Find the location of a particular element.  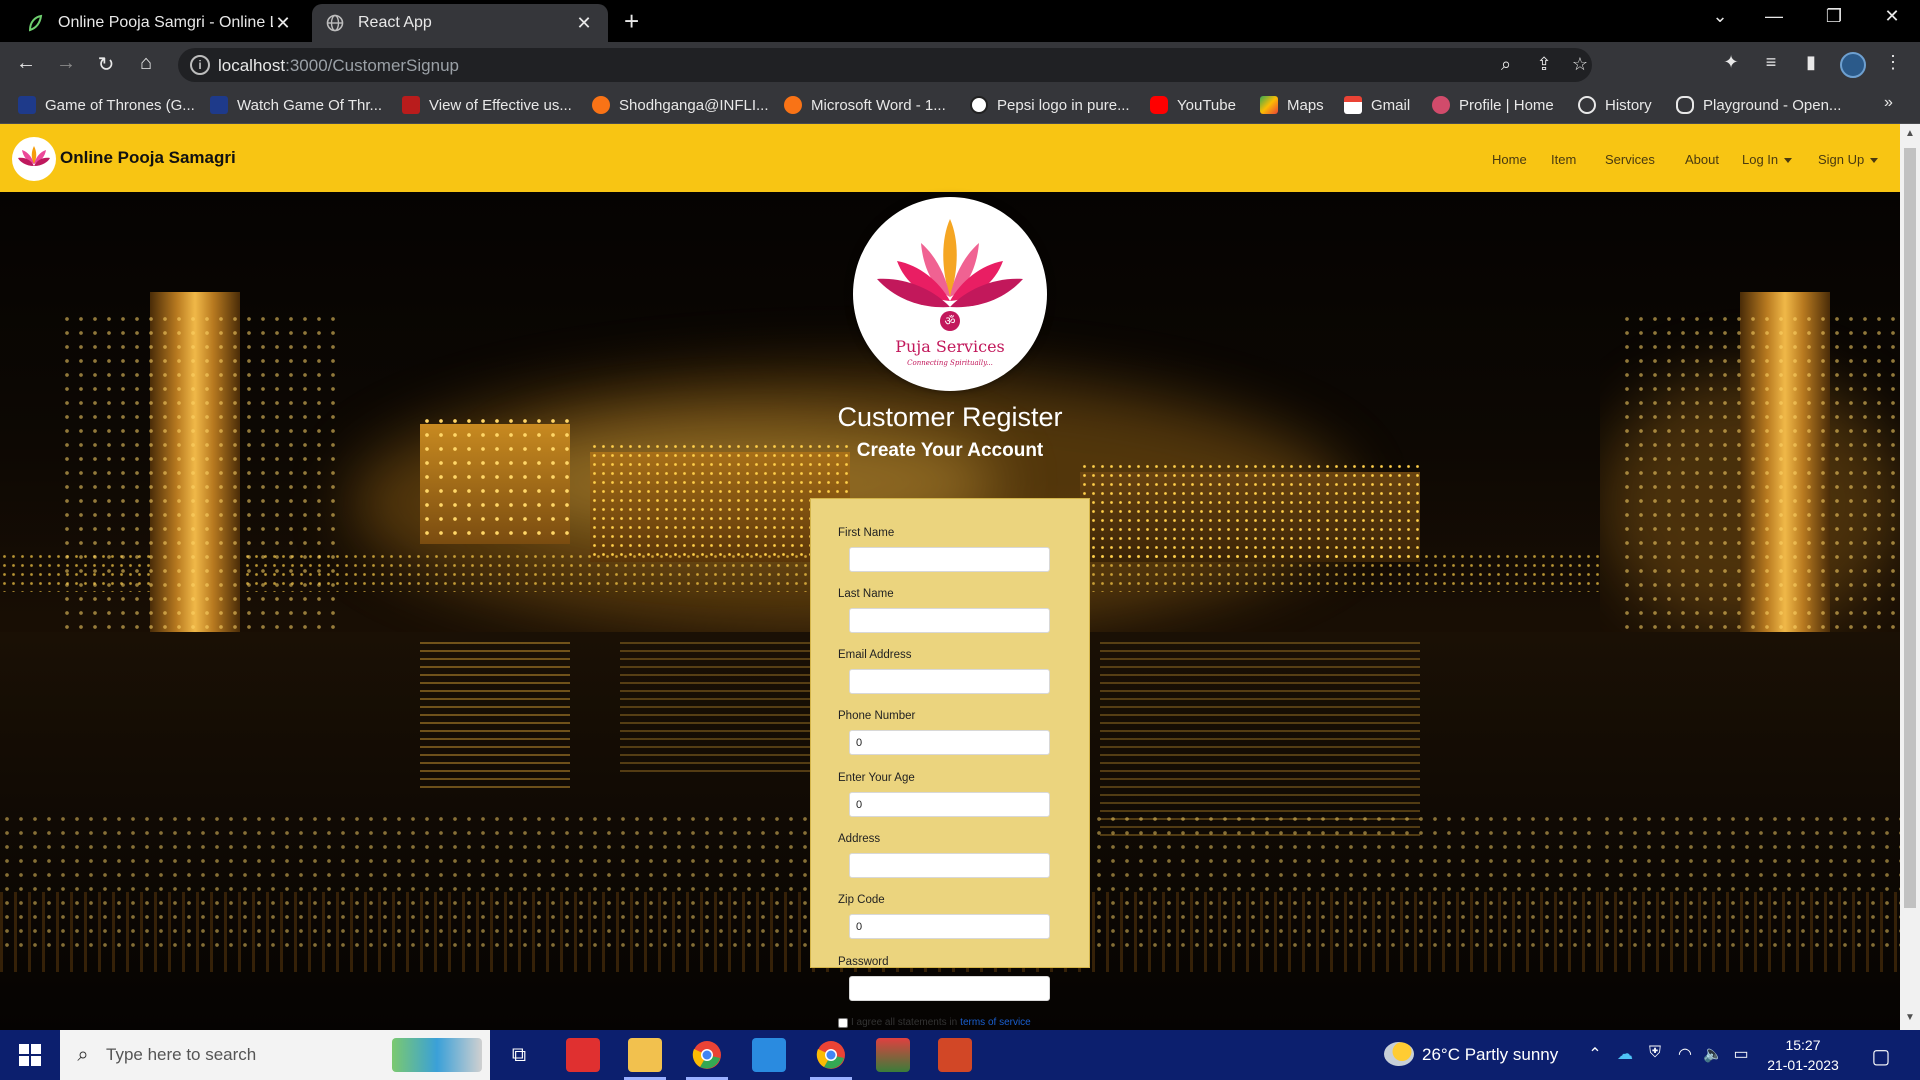

email-field is located at coordinates (949, 681).